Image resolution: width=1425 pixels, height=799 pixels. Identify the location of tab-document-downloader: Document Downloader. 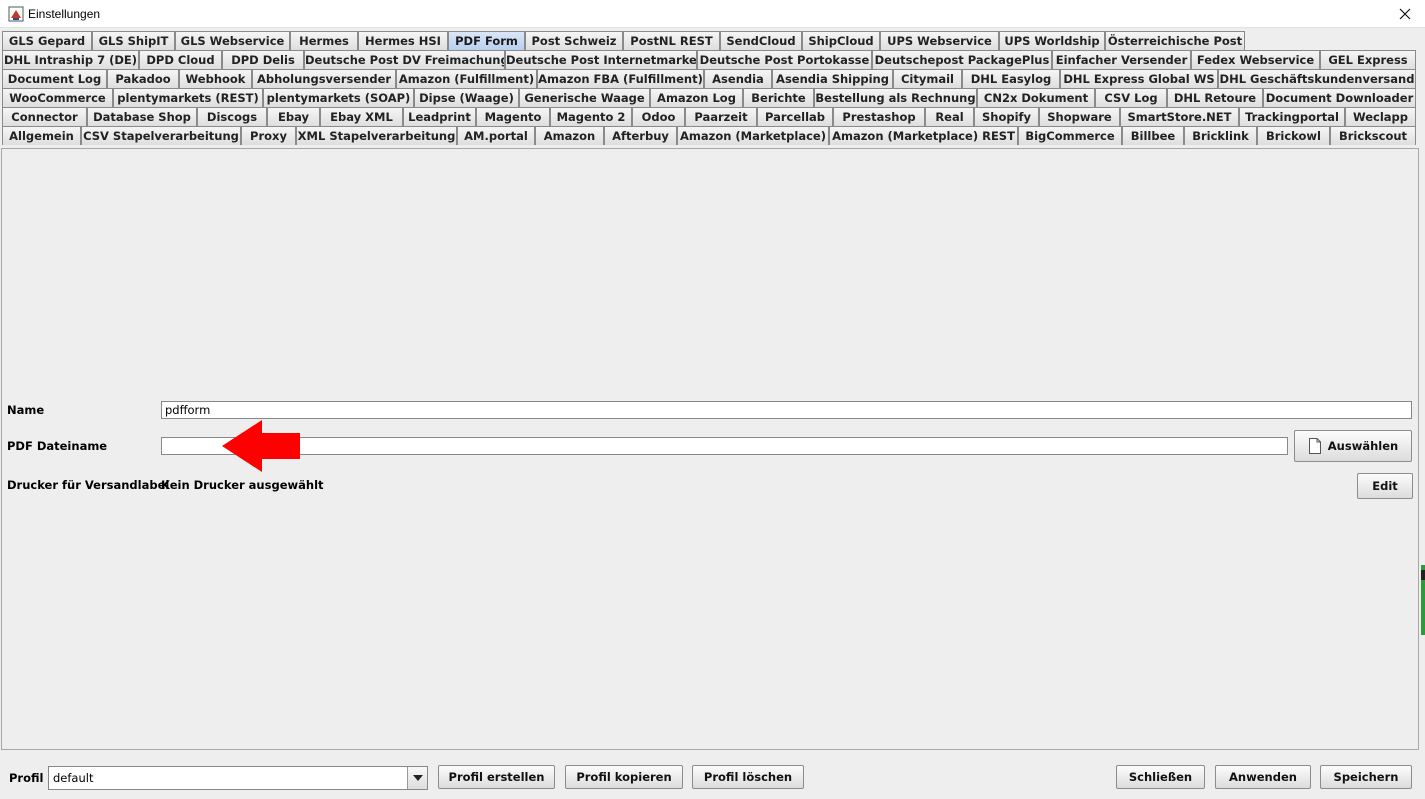
(1339, 97).